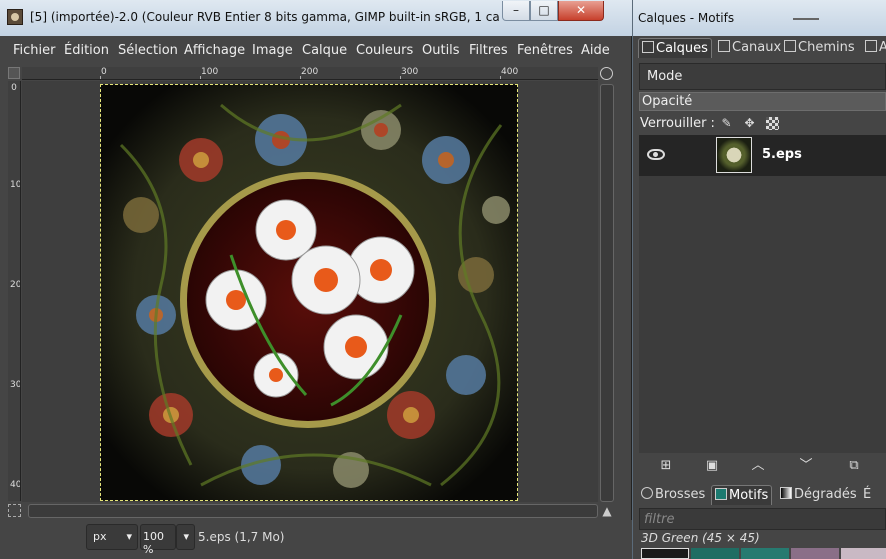 The image size is (886, 559). I want to click on mode-select: Mode, so click(762, 76).